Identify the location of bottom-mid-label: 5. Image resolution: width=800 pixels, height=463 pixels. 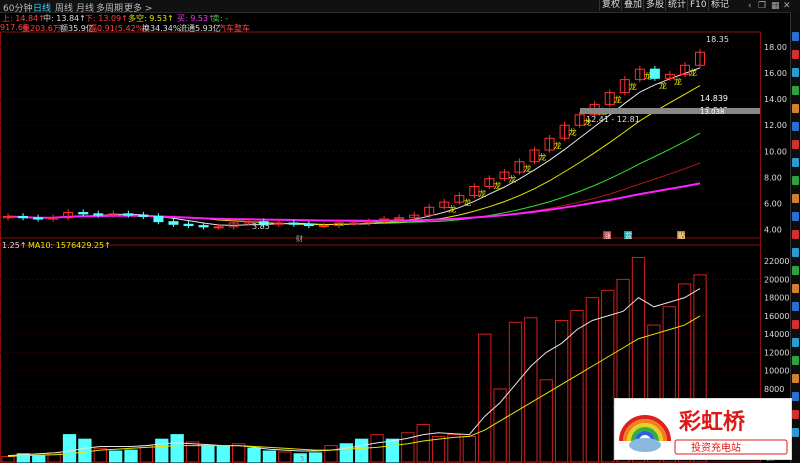
(302, 459).